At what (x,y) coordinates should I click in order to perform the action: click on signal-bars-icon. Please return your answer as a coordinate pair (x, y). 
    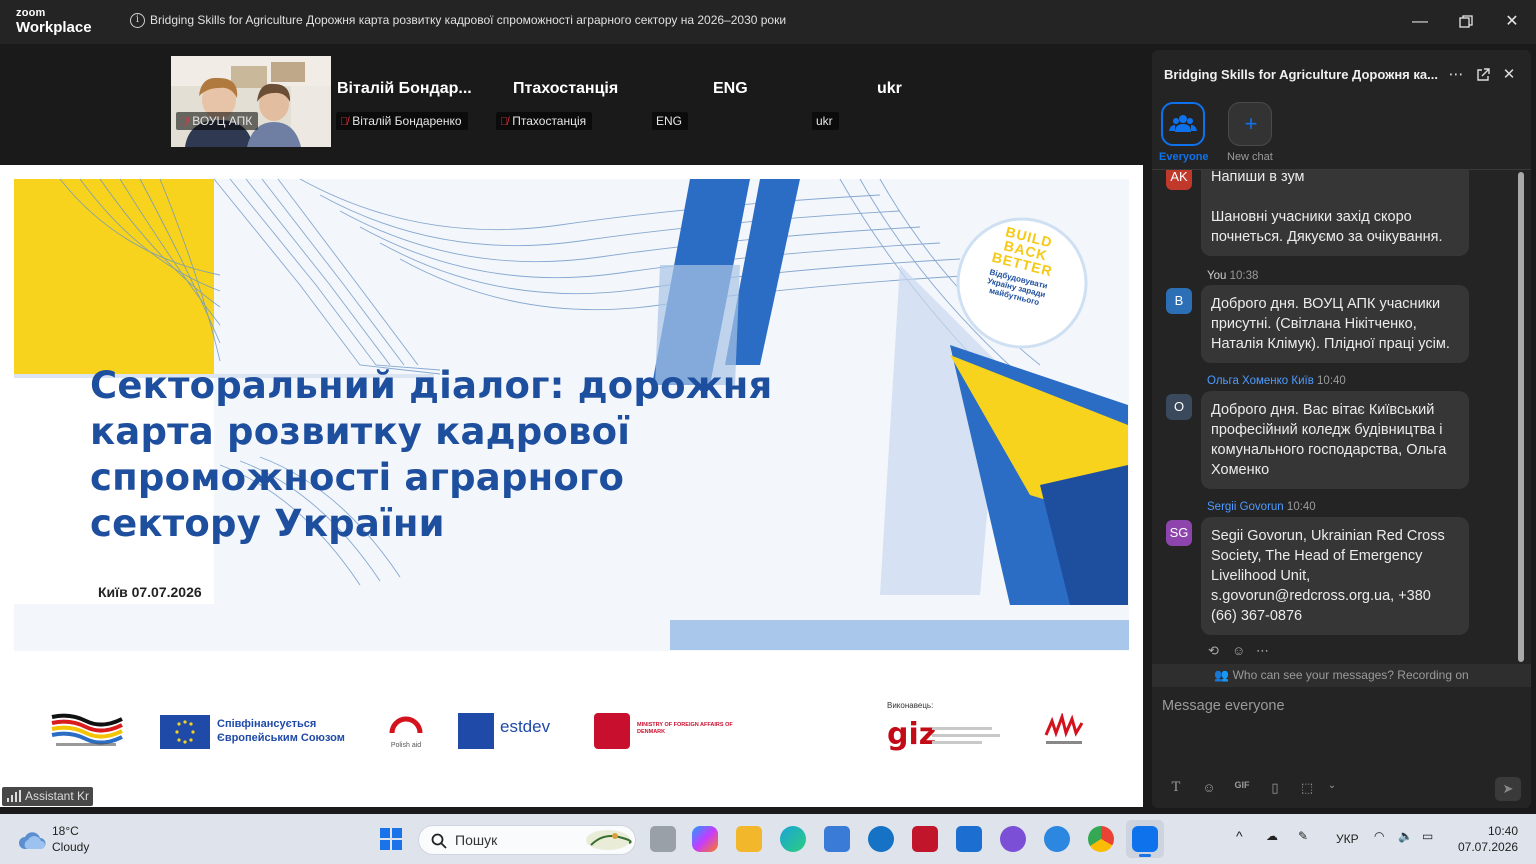
    Looking at the image, I should click on (14, 798).